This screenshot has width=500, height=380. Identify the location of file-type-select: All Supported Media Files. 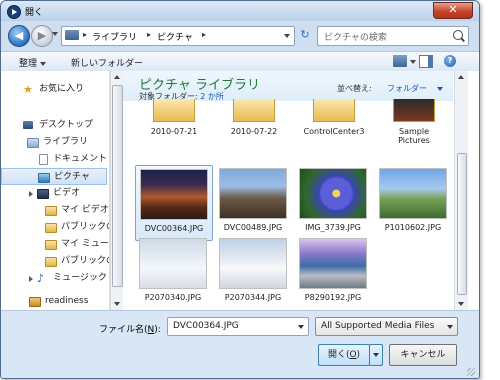
(386, 326).